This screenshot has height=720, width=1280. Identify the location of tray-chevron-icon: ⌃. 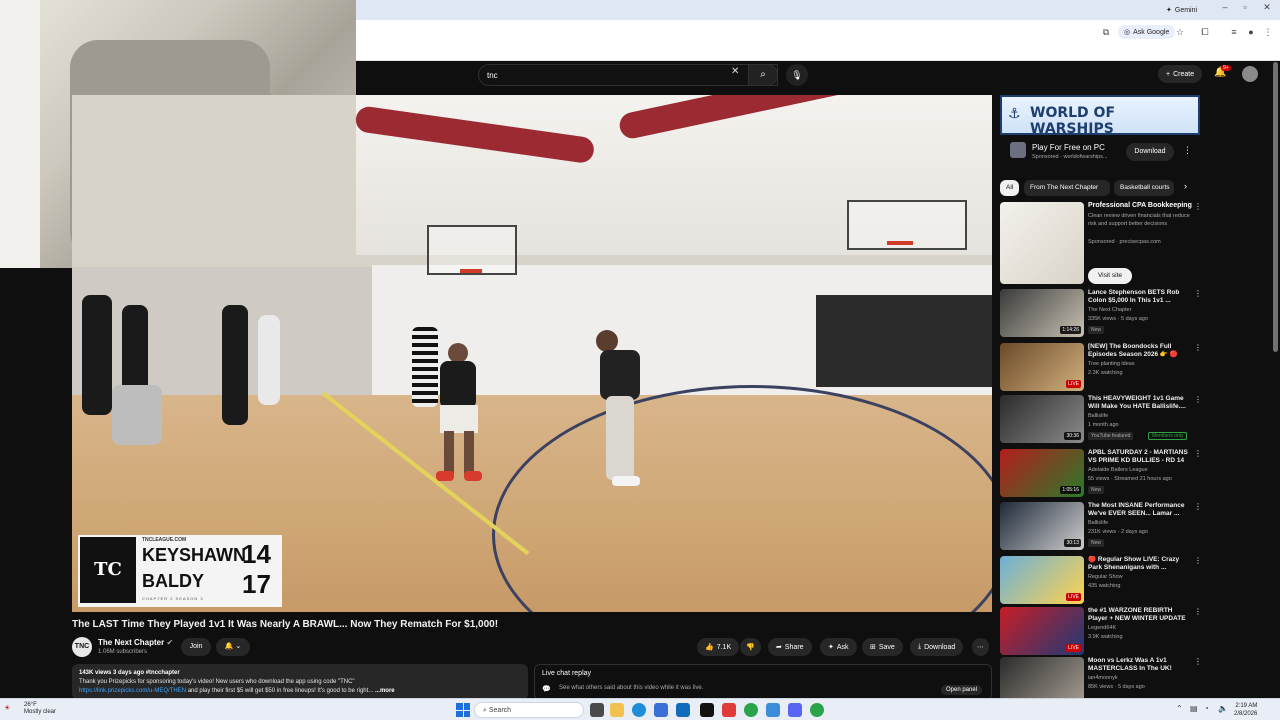
(1179, 708).